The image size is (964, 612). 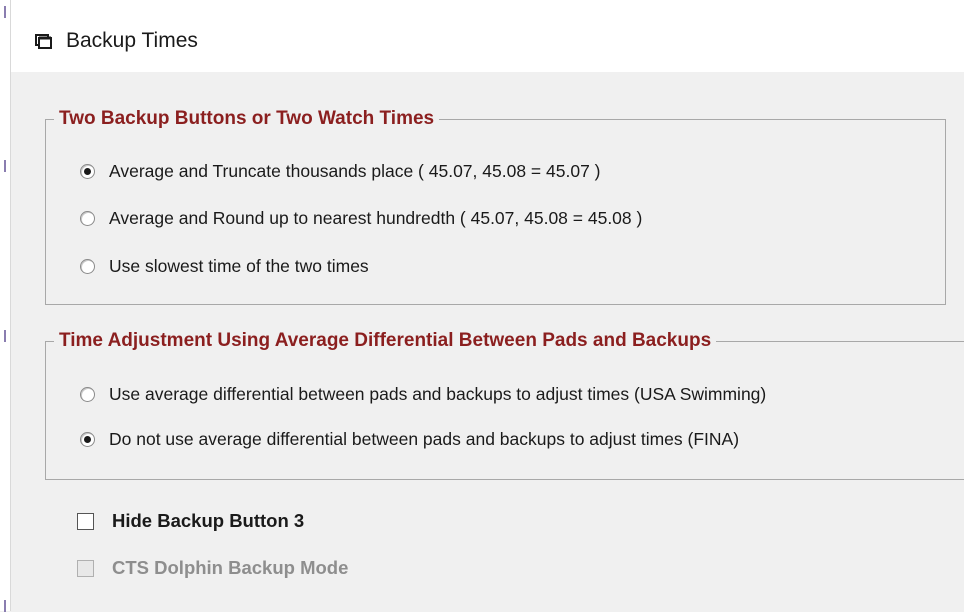 What do you see at coordinates (239, 266) in the screenshot?
I see `option-label: Use slowest time of the two times` at bounding box center [239, 266].